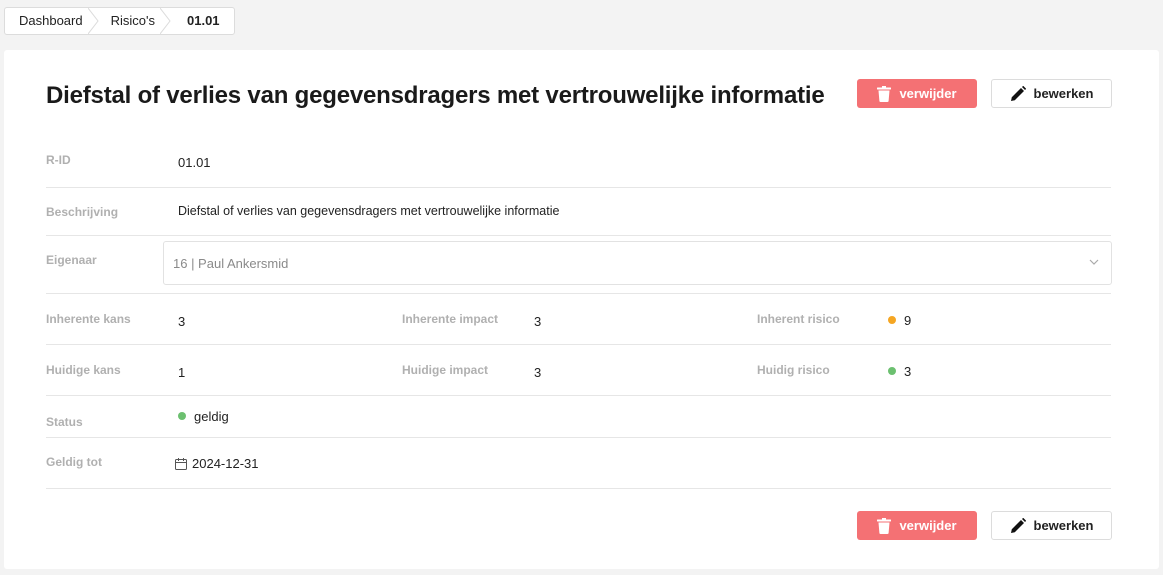  What do you see at coordinates (182, 321) in the screenshot?
I see `inherent-kans-value: 3` at bounding box center [182, 321].